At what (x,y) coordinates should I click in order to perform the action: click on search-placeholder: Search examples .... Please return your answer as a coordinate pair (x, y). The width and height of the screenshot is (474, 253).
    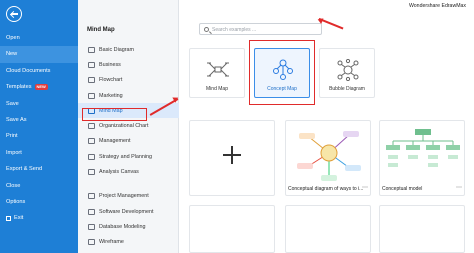
    Looking at the image, I should click on (234, 29).